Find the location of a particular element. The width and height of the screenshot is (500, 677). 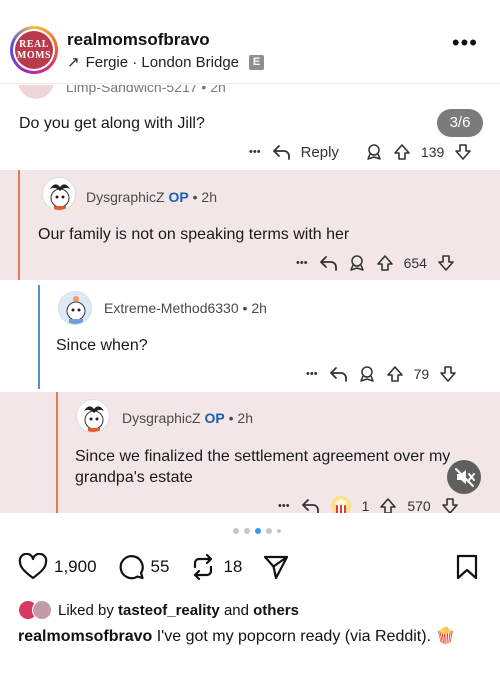

account-avatar: REAL MOMS is located at coordinates (34, 50).